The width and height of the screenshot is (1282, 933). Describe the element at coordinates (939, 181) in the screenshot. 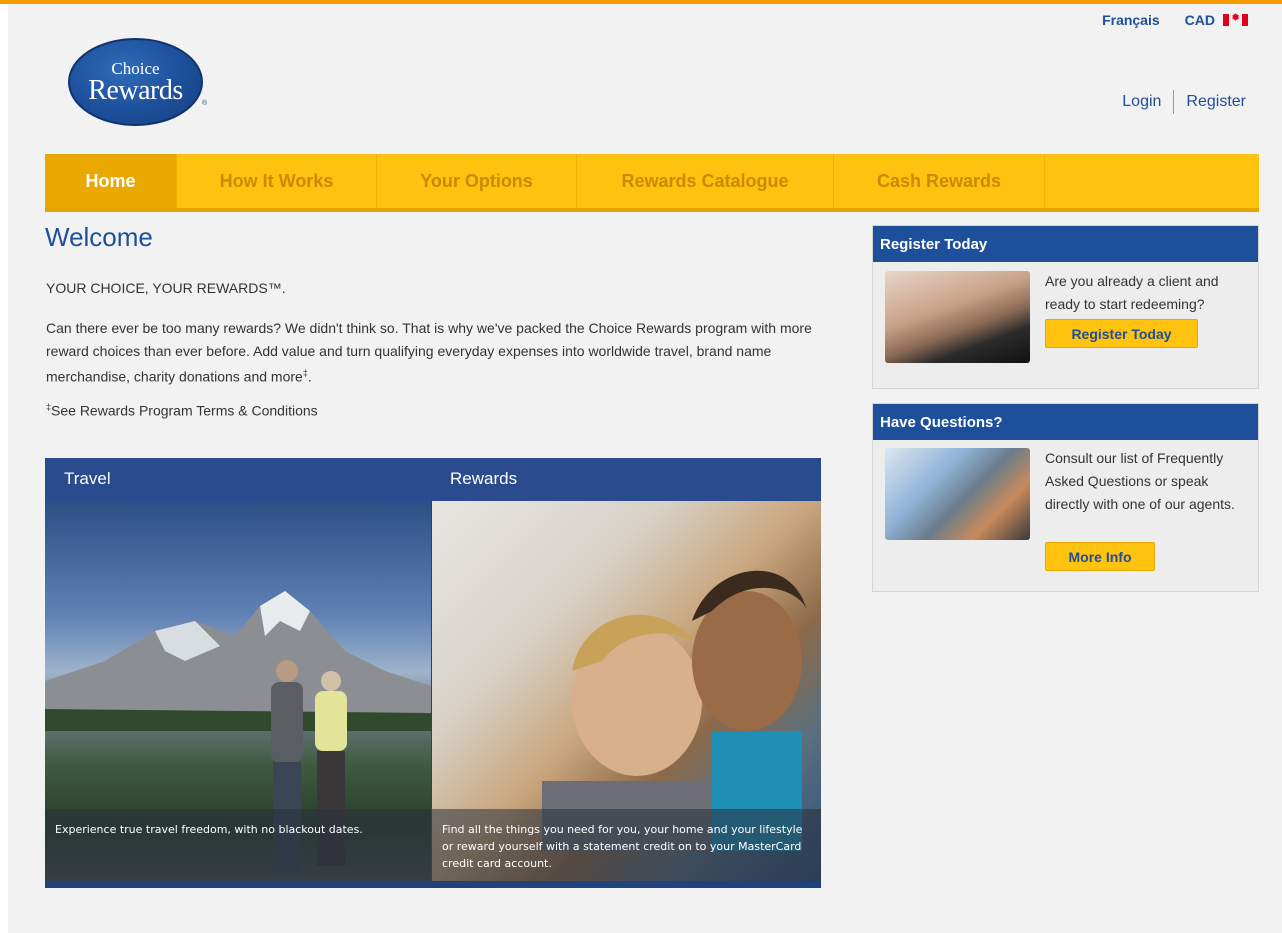

I see `nav-cash-rewards: Cash Rewards` at that location.